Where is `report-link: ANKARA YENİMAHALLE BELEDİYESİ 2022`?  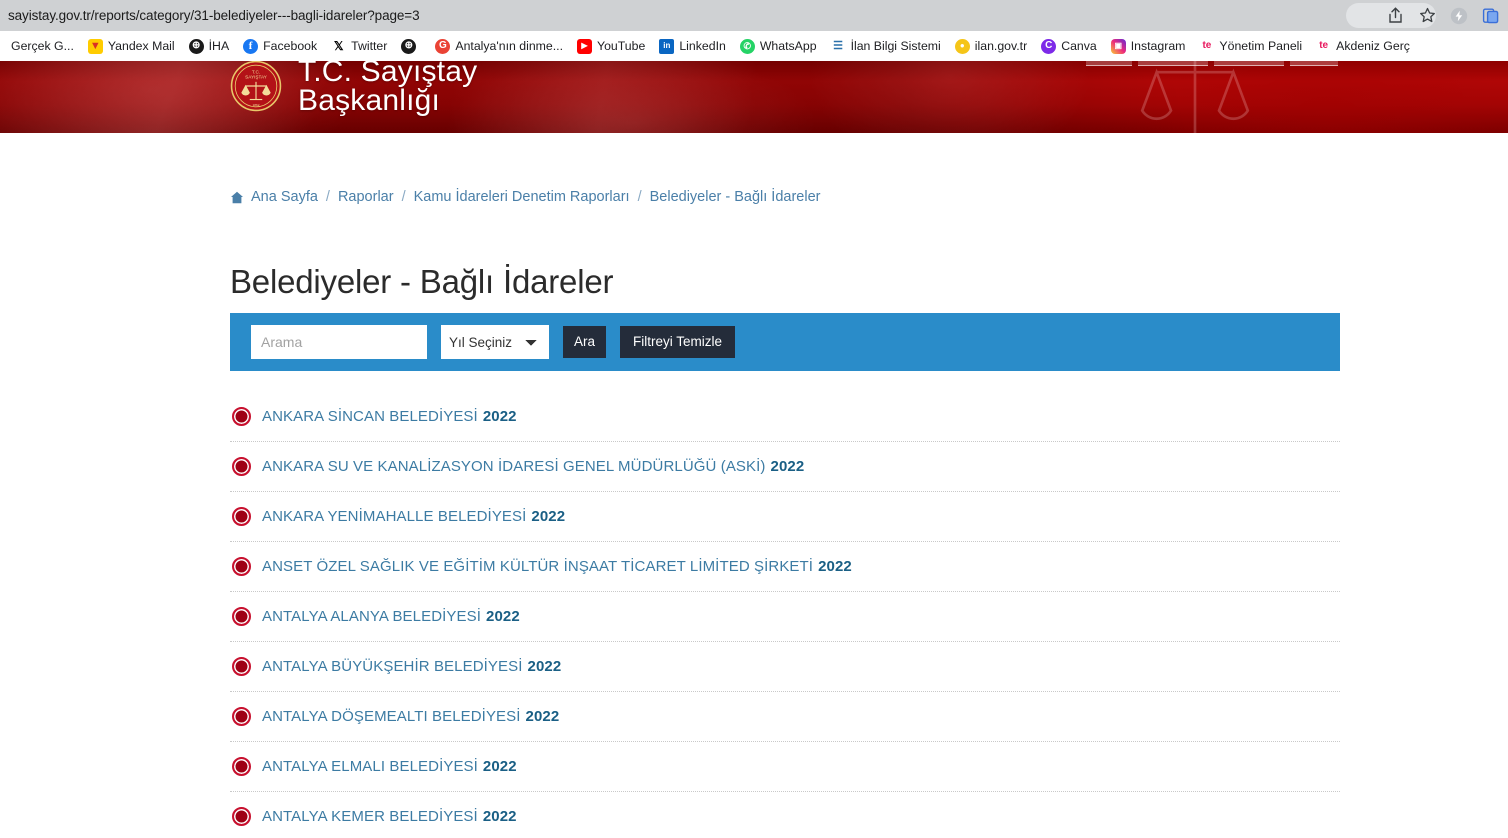 report-link: ANKARA YENİMAHALLE BELEDİYESİ 2022 is located at coordinates (413, 516).